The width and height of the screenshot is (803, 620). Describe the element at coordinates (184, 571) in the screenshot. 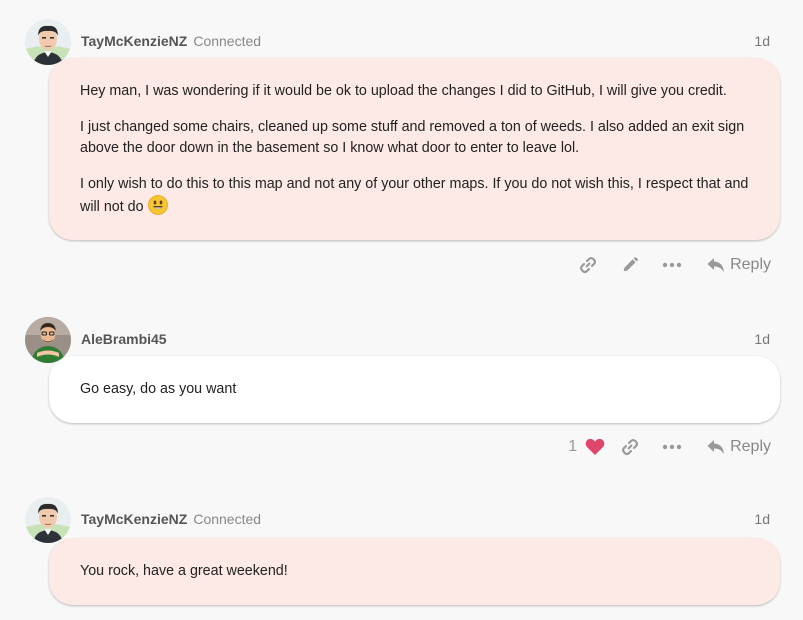

I see `message-paragraph: You rock, have a great weekend!` at that location.